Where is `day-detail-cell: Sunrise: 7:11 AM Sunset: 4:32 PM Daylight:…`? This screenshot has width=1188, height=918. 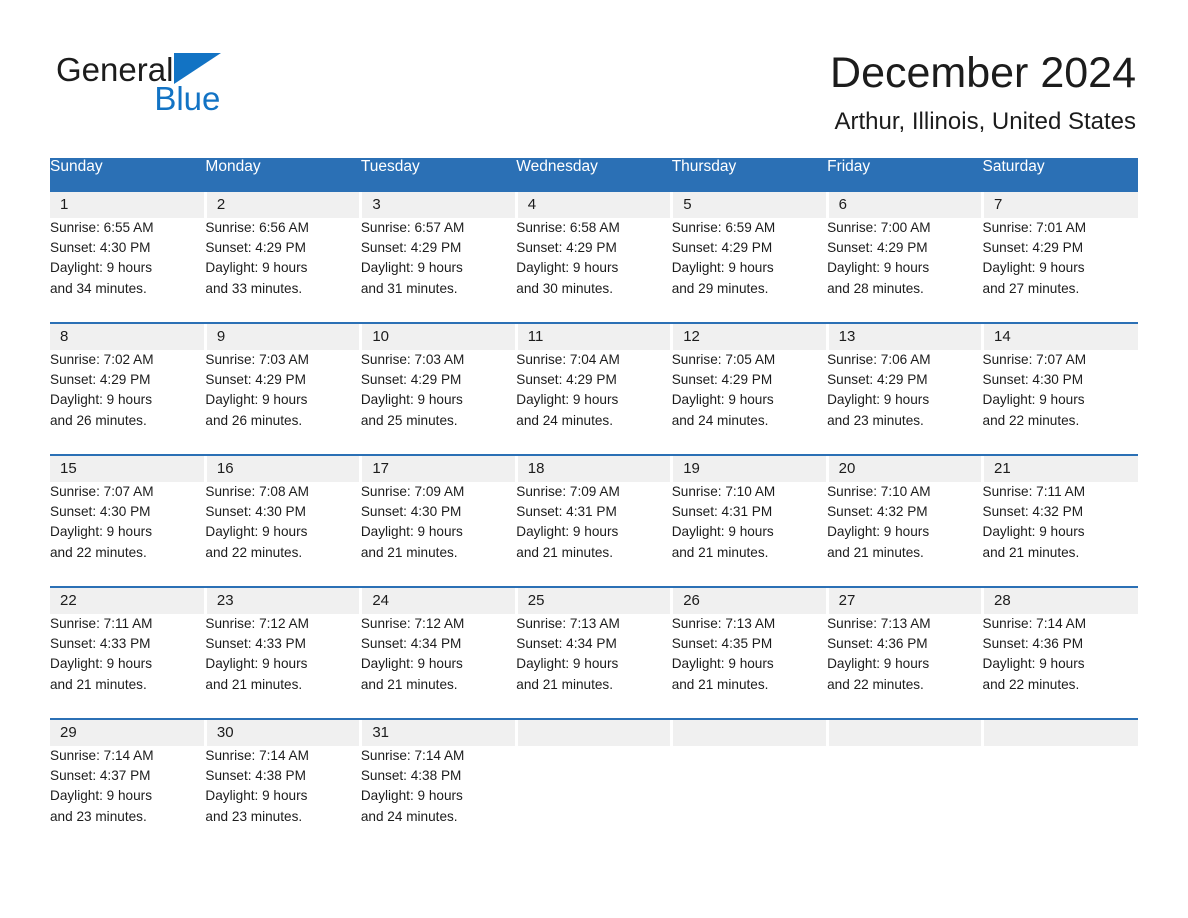 day-detail-cell: Sunrise: 7:11 AM Sunset: 4:32 PM Daylight:… is located at coordinates (1060, 534).